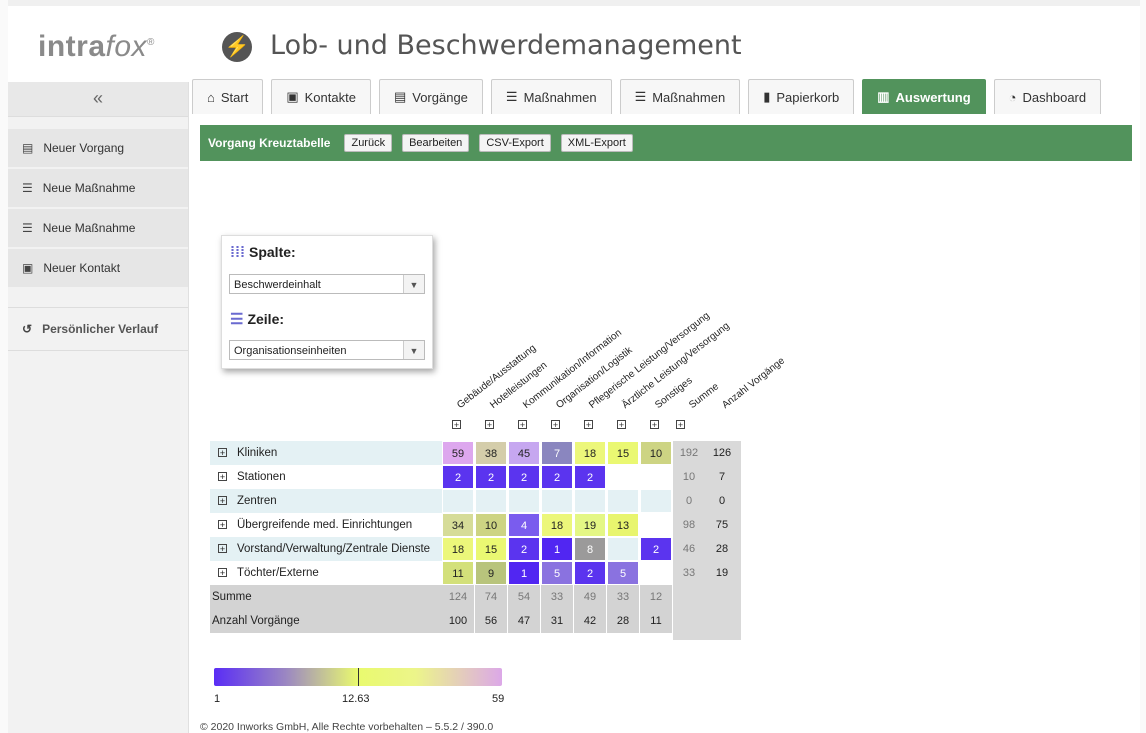 The image size is (1146, 733). What do you see at coordinates (321, 96) in the screenshot?
I see `tab-kontakte: ▣ Kontakte` at bounding box center [321, 96].